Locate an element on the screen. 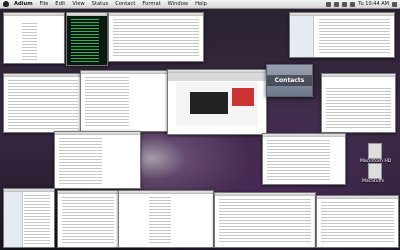 Image resolution: width=400 pixels, height=250 pixels. menu-help: Help is located at coordinates (201, 4).